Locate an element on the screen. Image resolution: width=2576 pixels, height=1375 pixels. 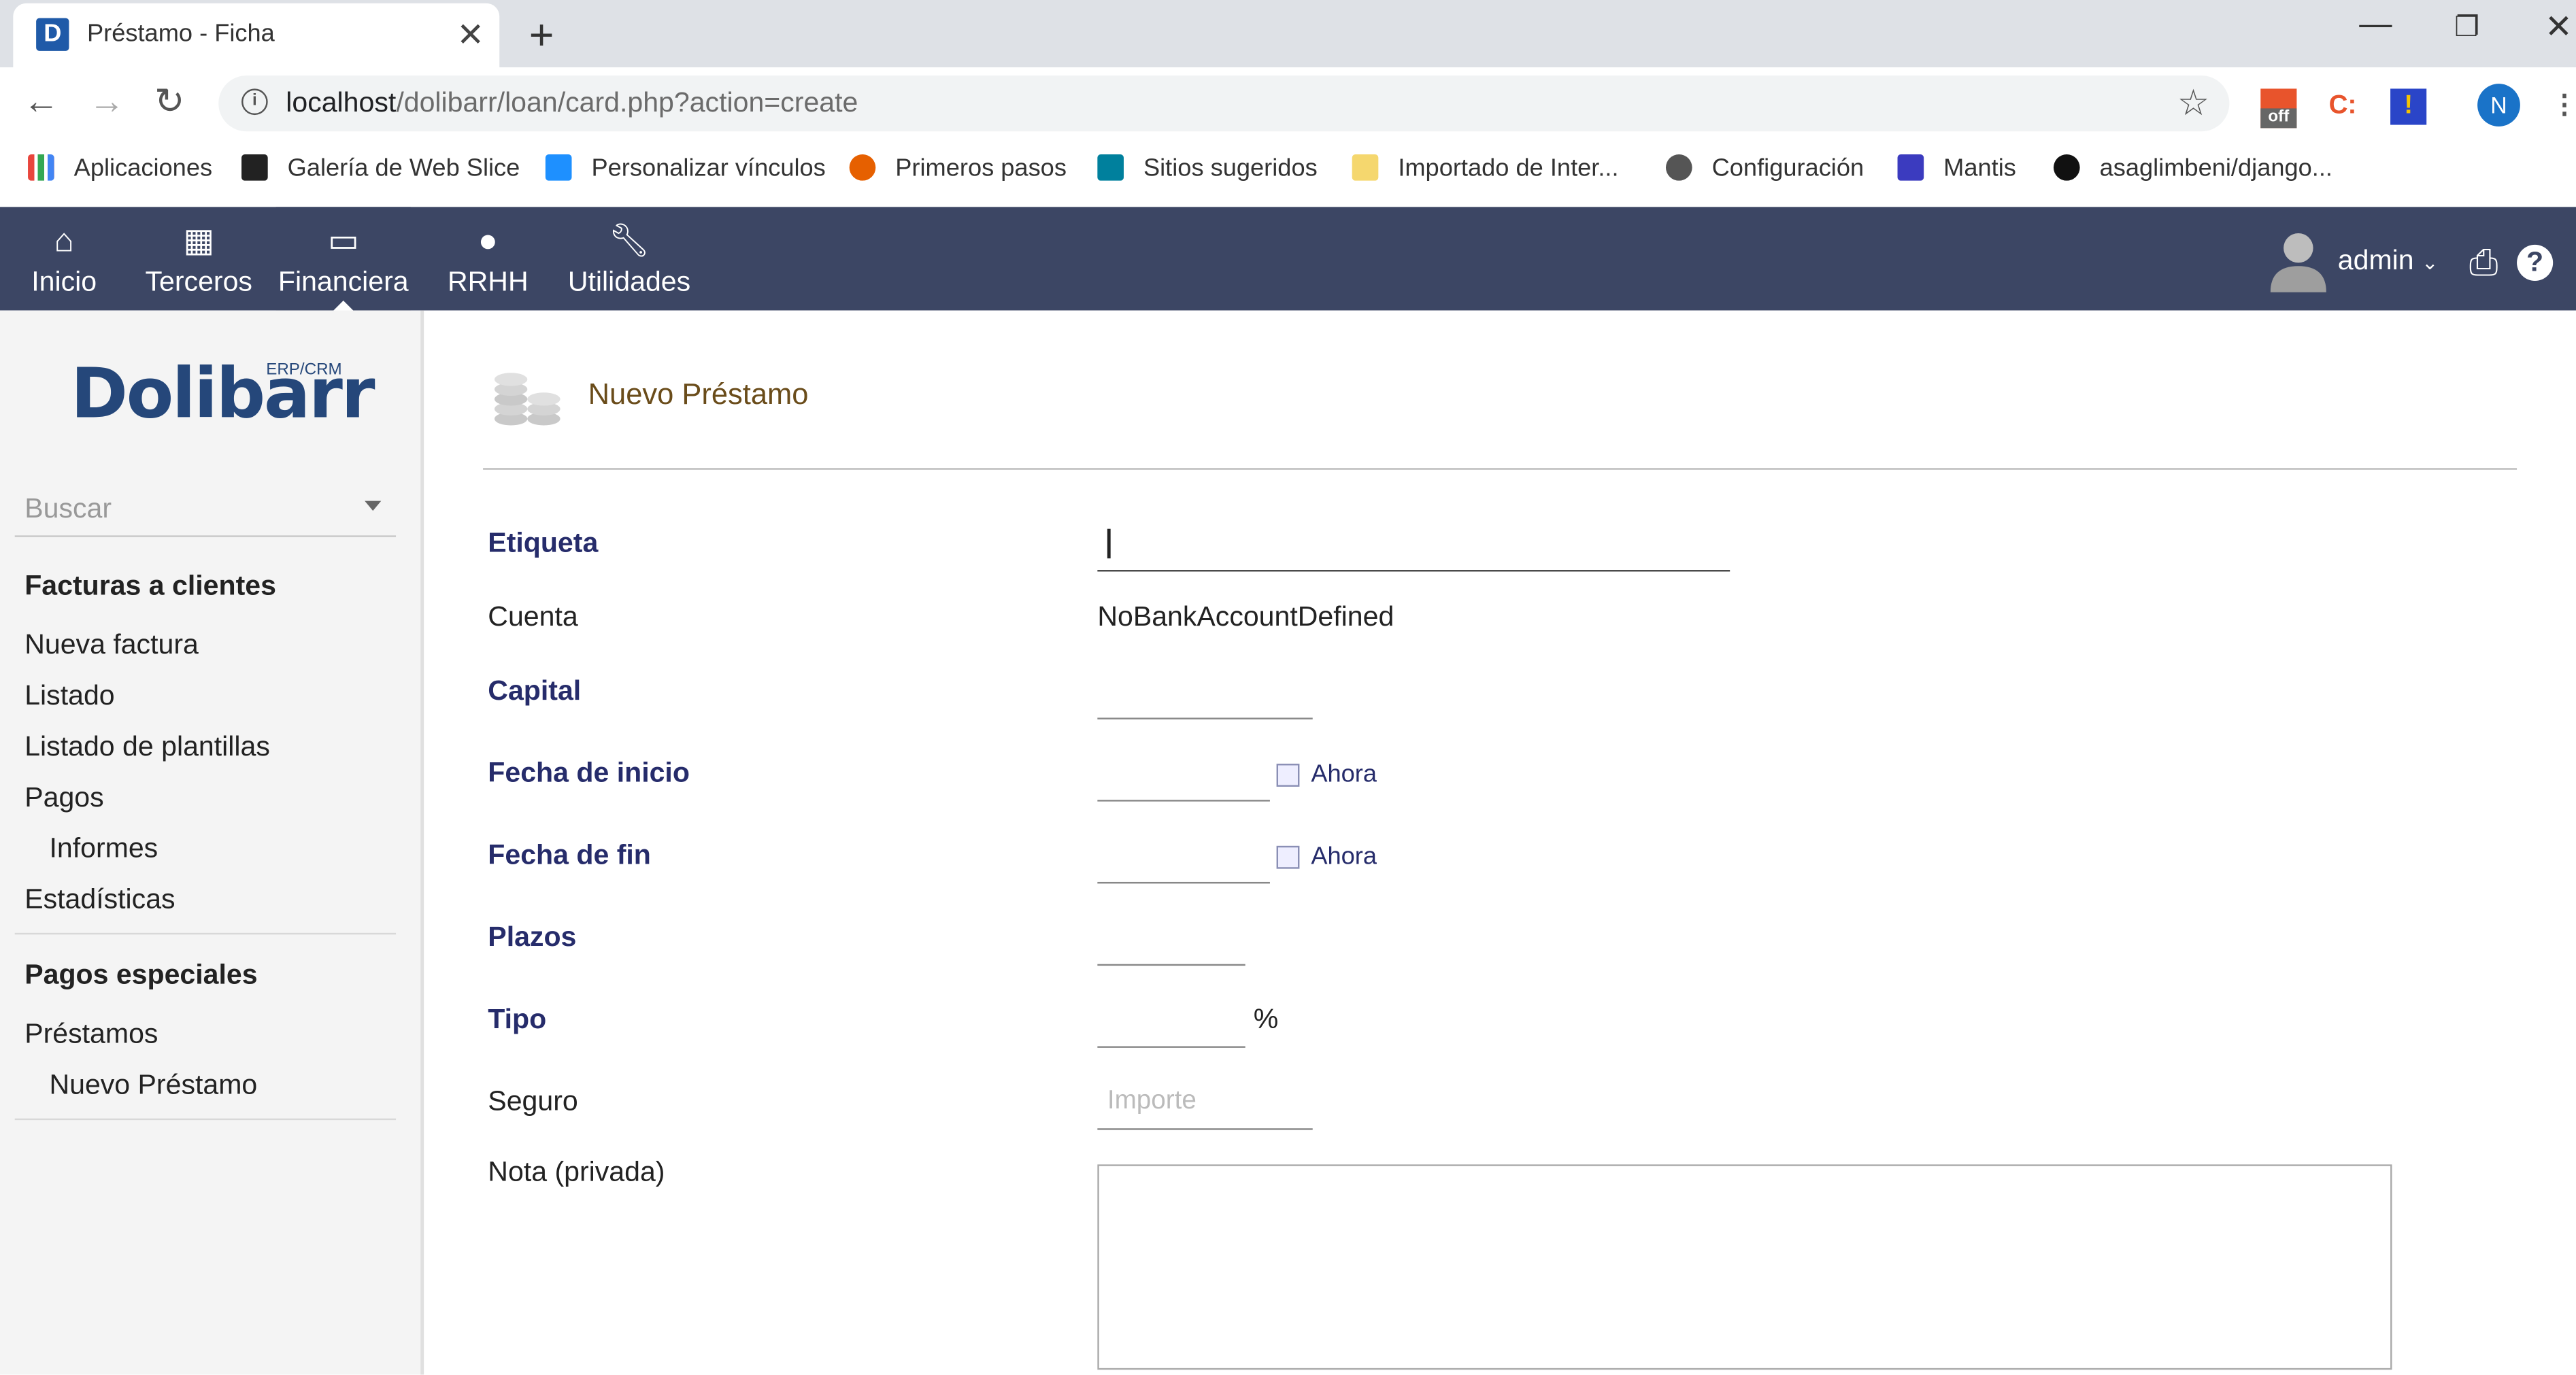
plazos-input is located at coordinates (1171, 938).